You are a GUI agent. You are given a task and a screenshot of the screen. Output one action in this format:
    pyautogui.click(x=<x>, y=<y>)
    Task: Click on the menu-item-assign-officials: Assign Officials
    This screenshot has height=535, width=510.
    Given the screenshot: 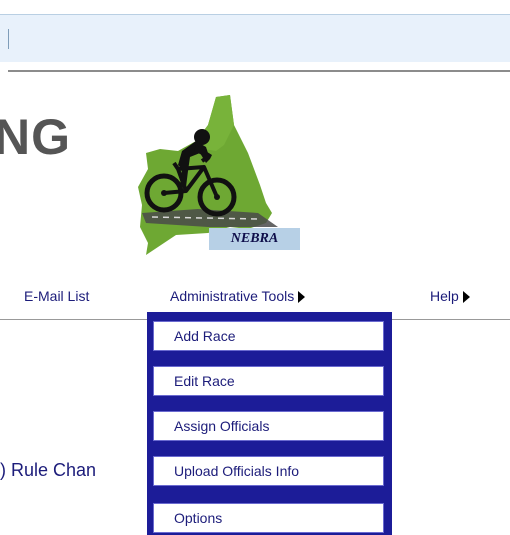 What is the action you would take?
    pyautogui.click(x=268, y=426)
    